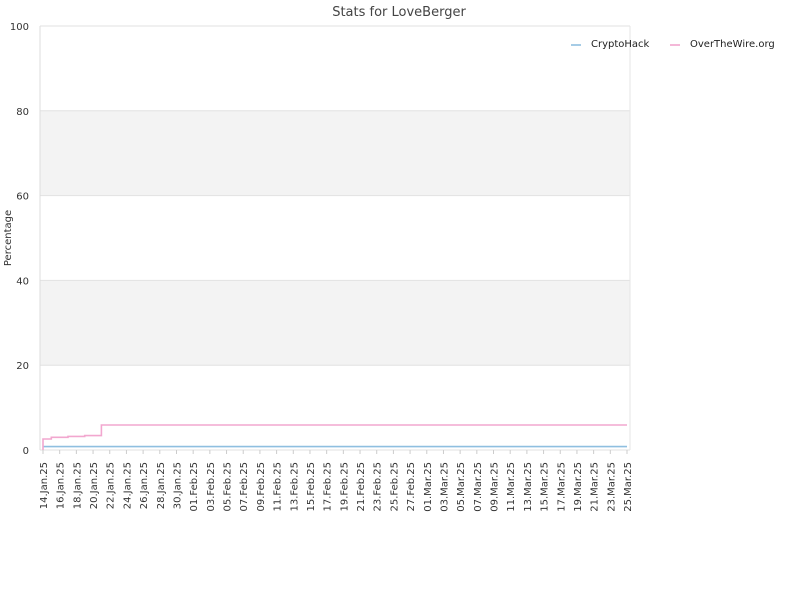  I want to click on x-tick-label: 03.Feb.25, so click(211, 487).